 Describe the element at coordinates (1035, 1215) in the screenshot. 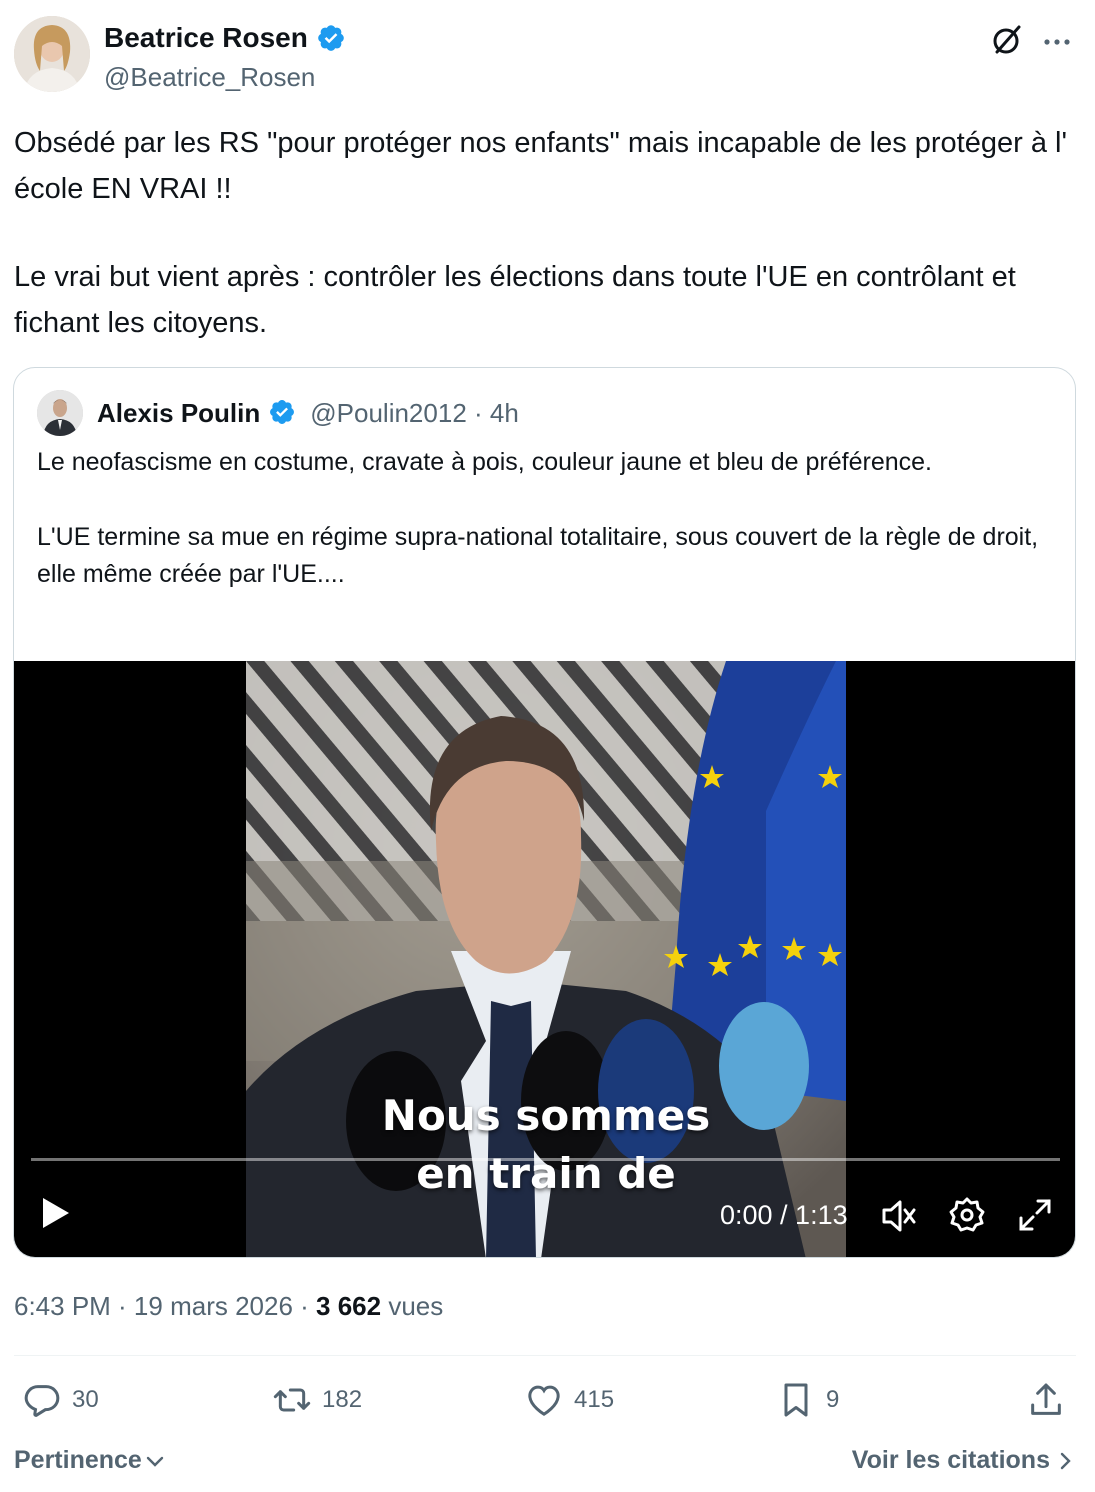

I see `fullscreen-icon` at that location.